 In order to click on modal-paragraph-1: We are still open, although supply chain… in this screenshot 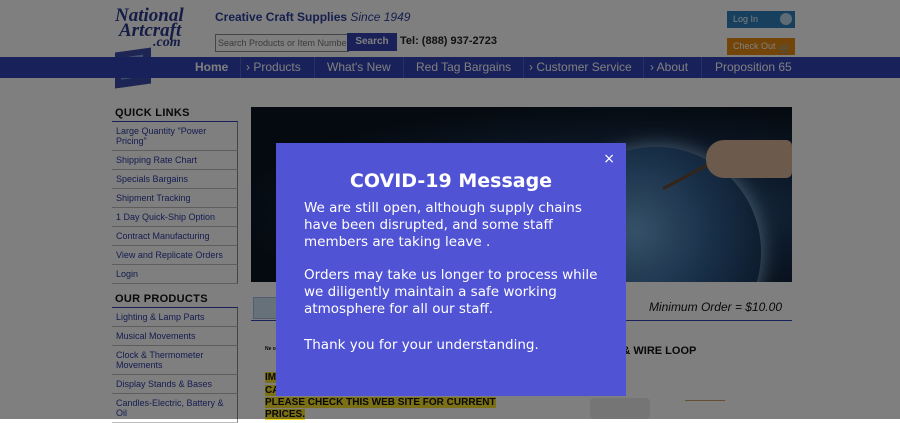, I will do `click(443, 225)`.